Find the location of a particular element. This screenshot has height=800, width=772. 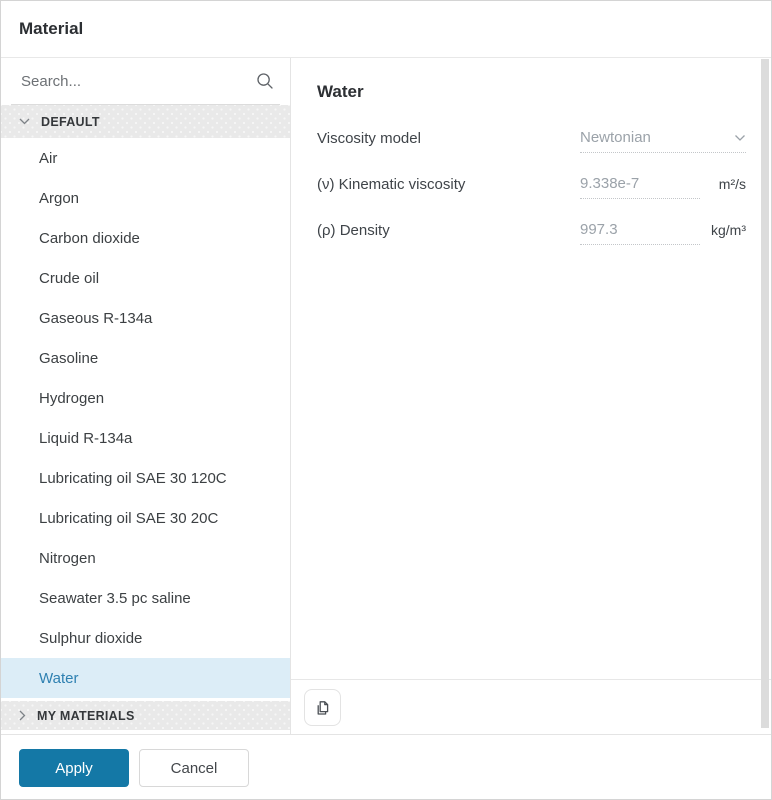

field-label: (ρ) Density is located at coordinates (353, 230).